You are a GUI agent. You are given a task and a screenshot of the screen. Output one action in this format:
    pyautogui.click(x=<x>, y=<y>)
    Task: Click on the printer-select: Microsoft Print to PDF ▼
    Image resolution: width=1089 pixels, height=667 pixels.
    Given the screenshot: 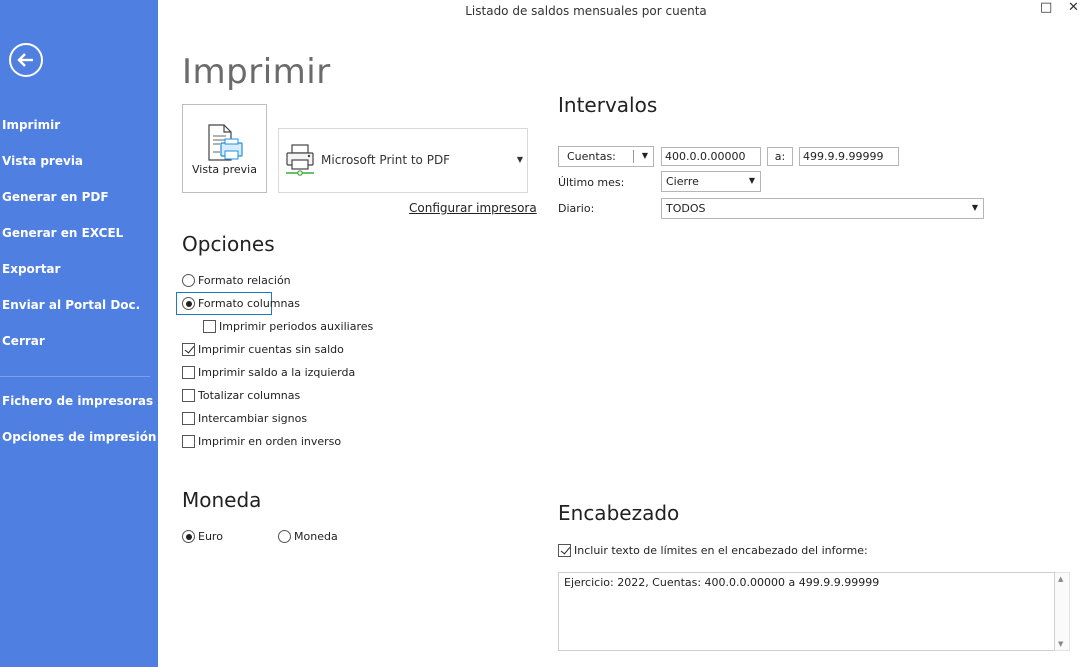 What is the action you would take?
    pyautogui.click(x=403, y=160)
    